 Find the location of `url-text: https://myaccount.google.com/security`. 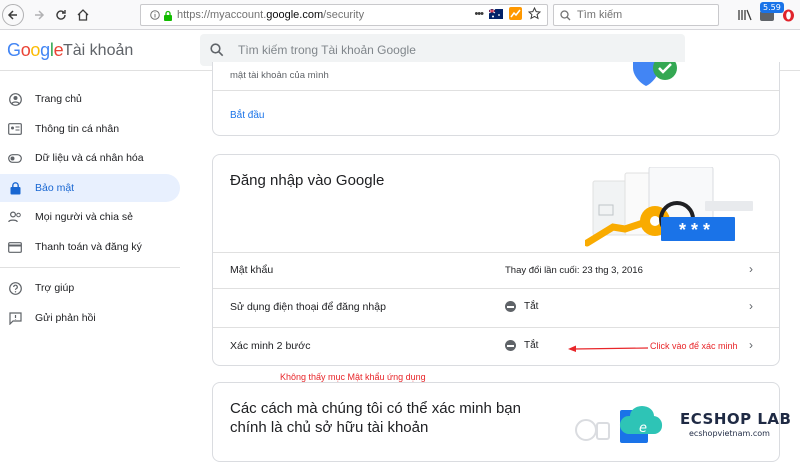

url-text: https://myaccount.google.com/security is located at coordinates (270, 15).